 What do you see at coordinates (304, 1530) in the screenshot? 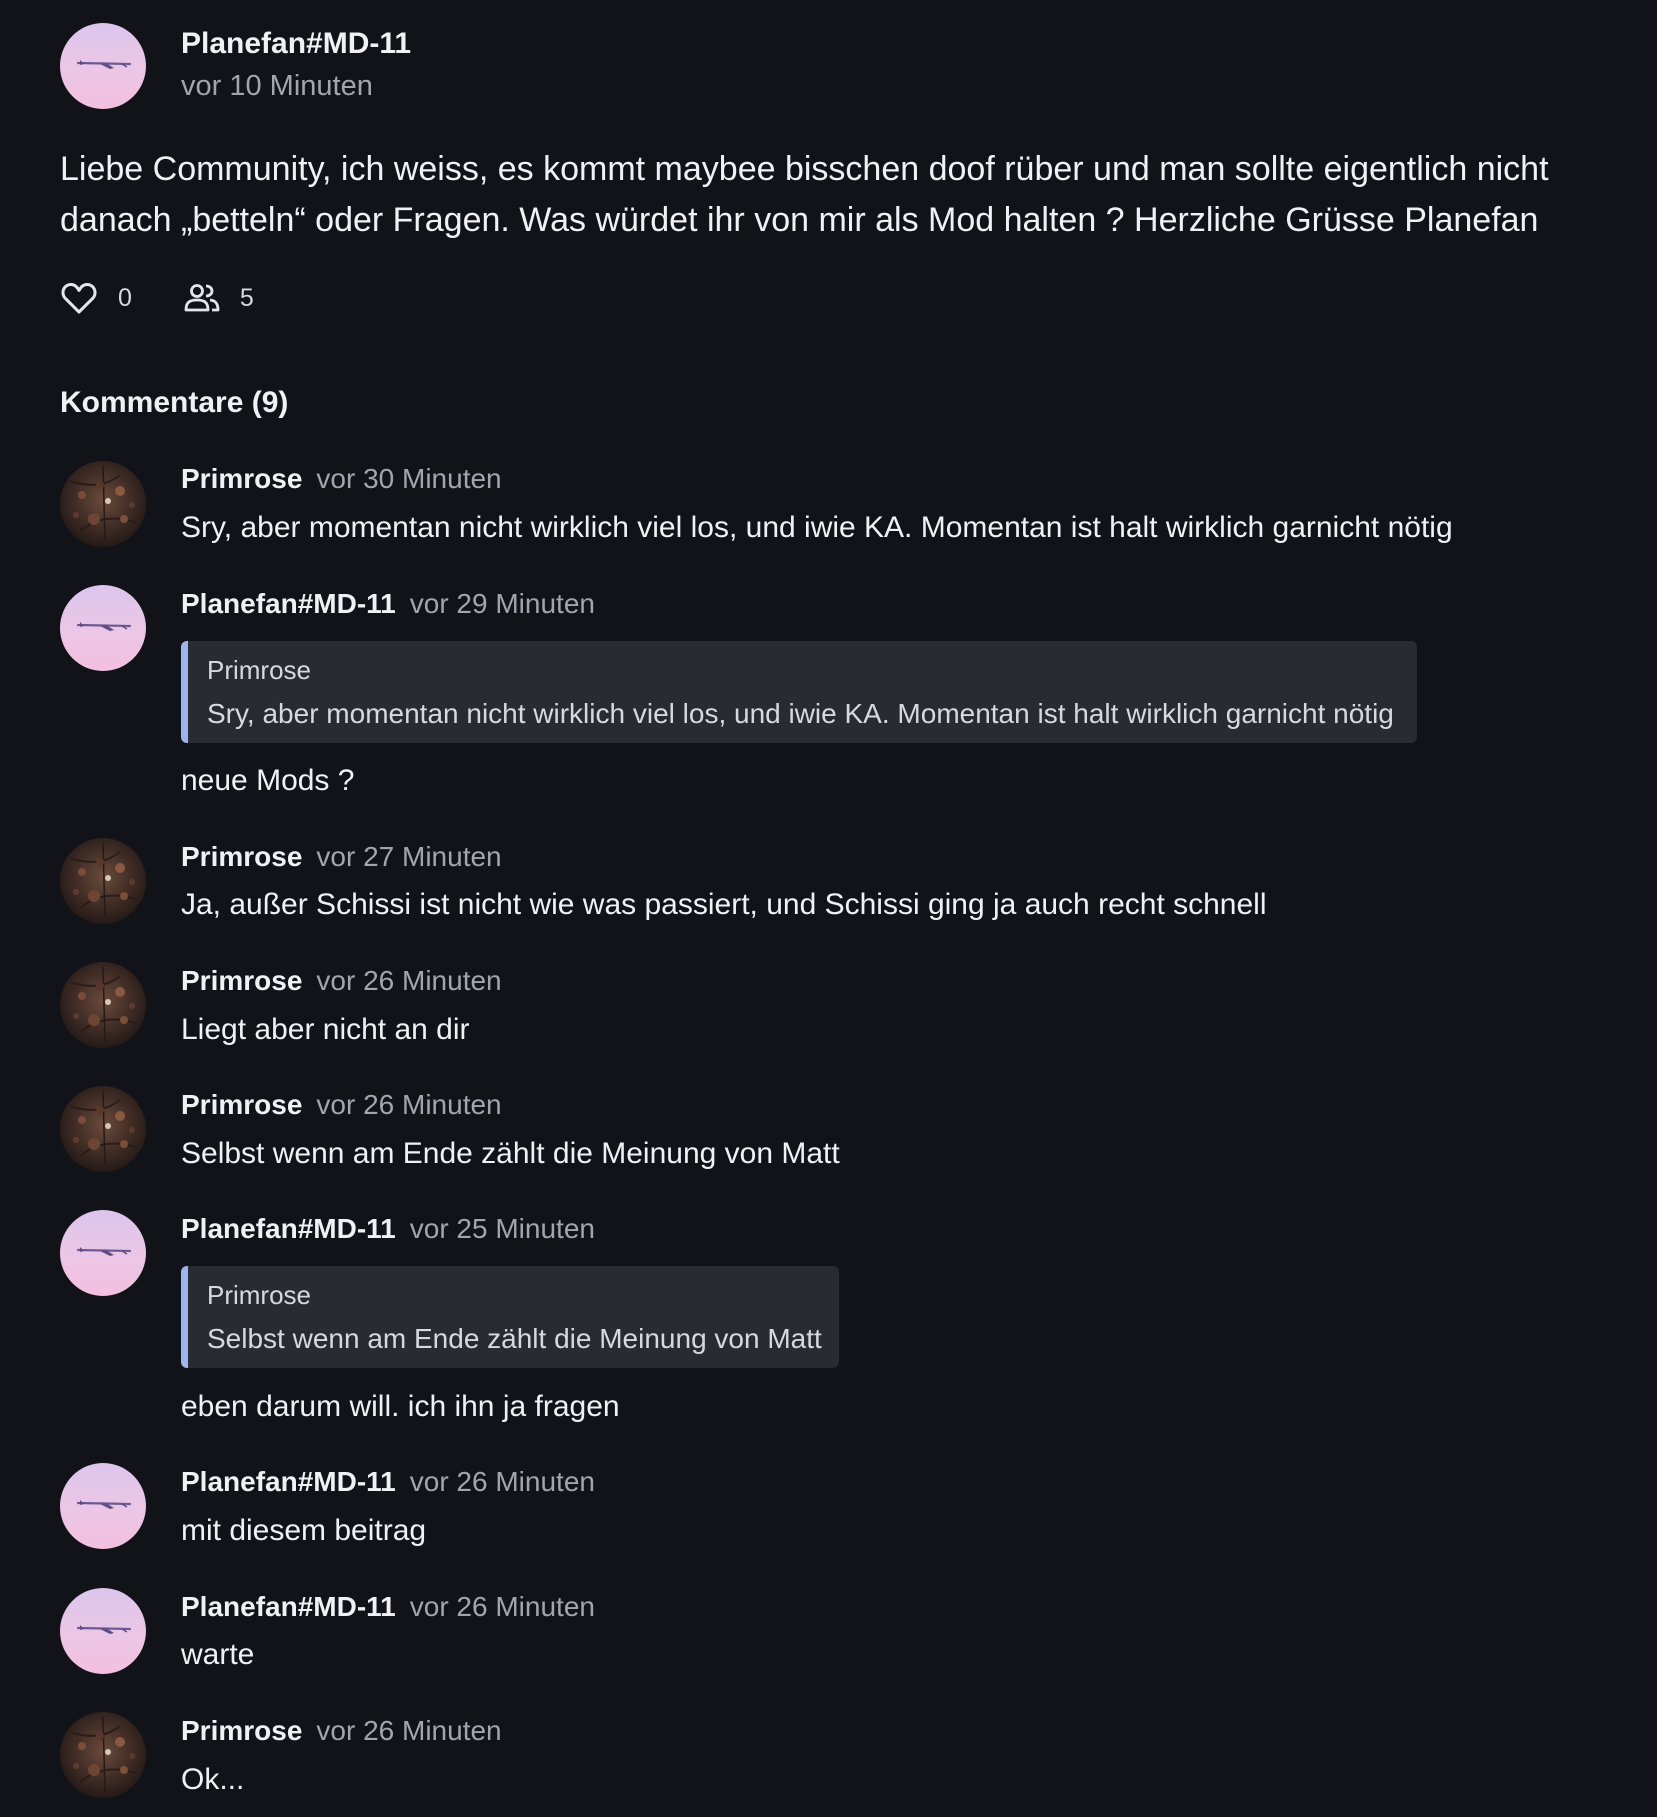
I see `comment-text: mit diesem beitrag` at bounding box center [304, 1530].